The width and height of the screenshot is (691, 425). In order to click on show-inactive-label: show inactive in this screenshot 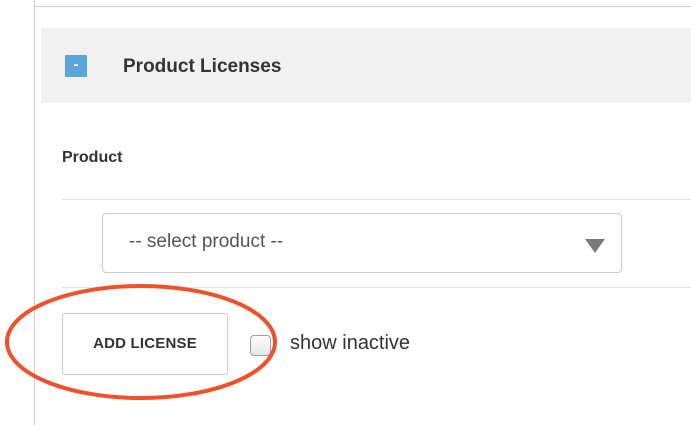, I will do `click(350, 343)`.